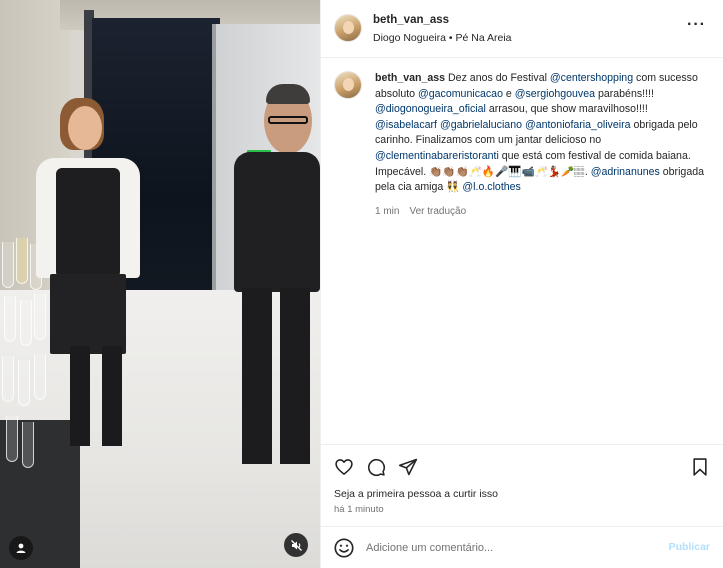 Image resolution: width=723 pixels, height=568 pixels. I want to click on mention-link: @l.o.clothes, so click(491, 187).